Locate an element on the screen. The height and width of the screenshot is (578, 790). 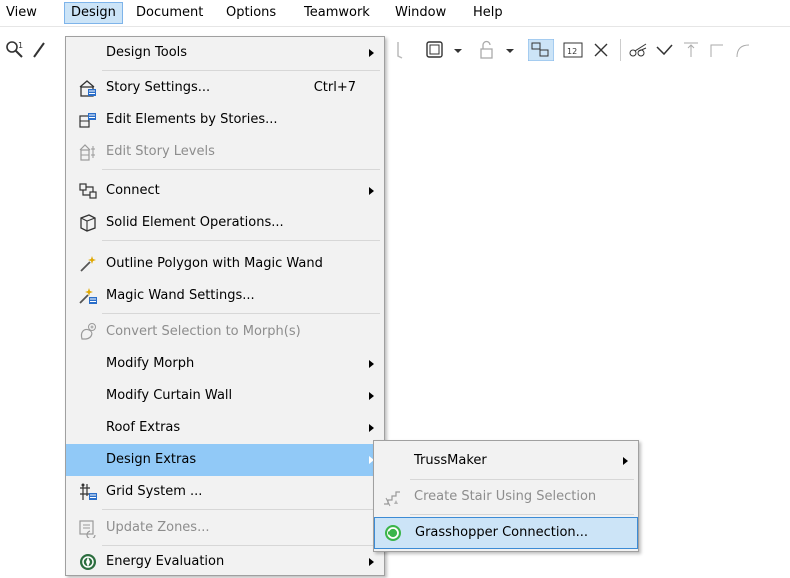
update-zones-icon is located at coordinates (87, 529).